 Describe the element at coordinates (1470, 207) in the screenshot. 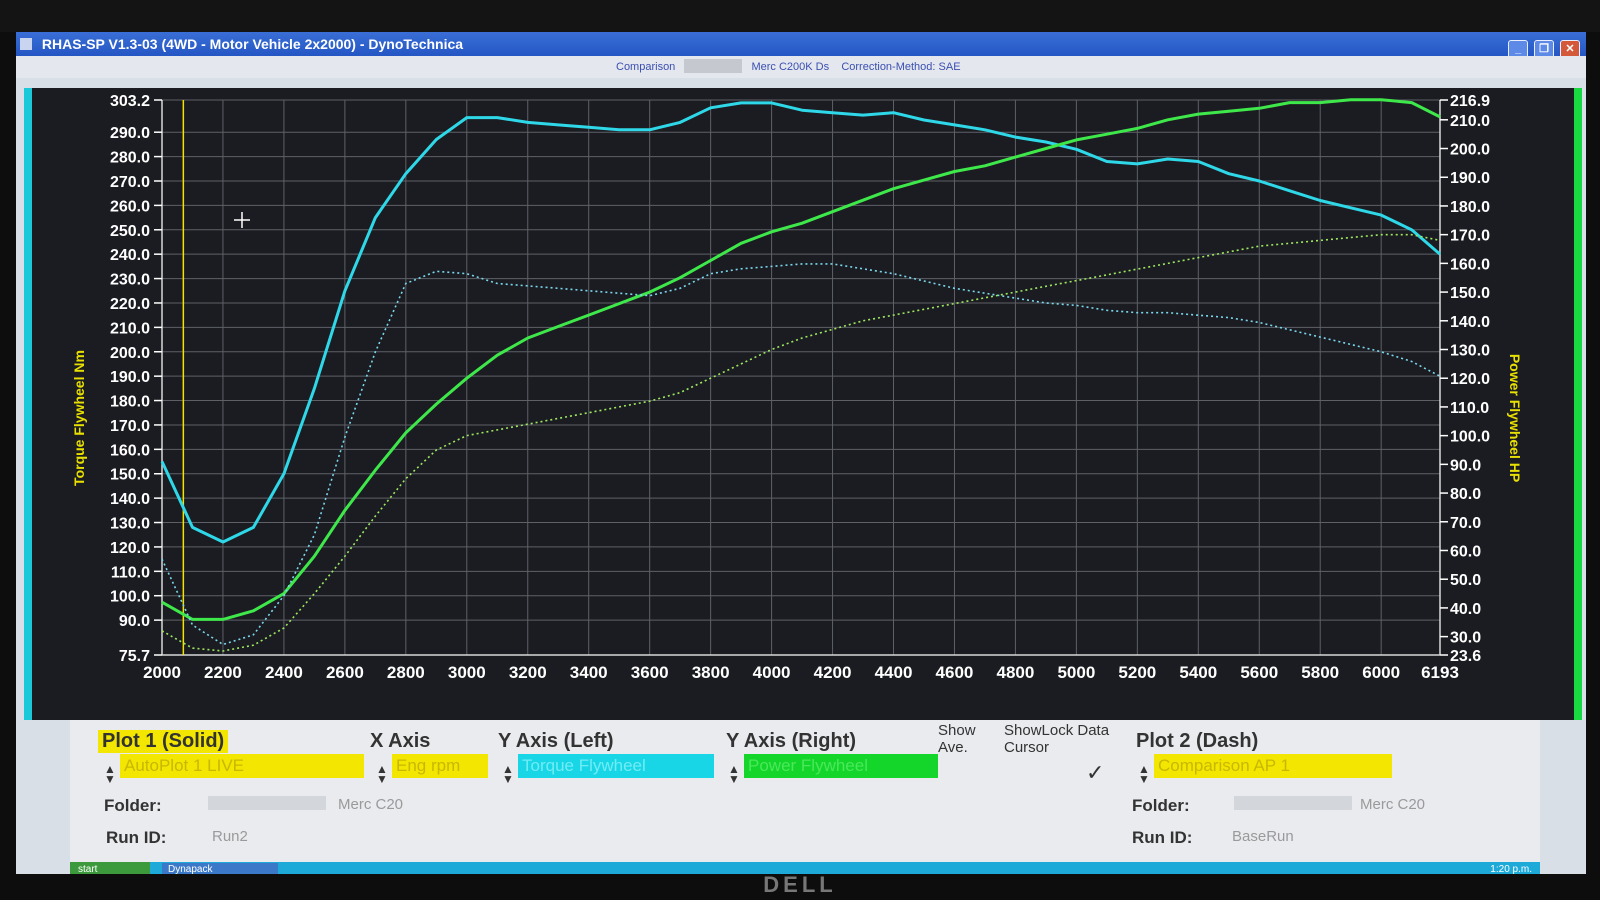

I see `y-right-tick-label: 180.0` at that location.